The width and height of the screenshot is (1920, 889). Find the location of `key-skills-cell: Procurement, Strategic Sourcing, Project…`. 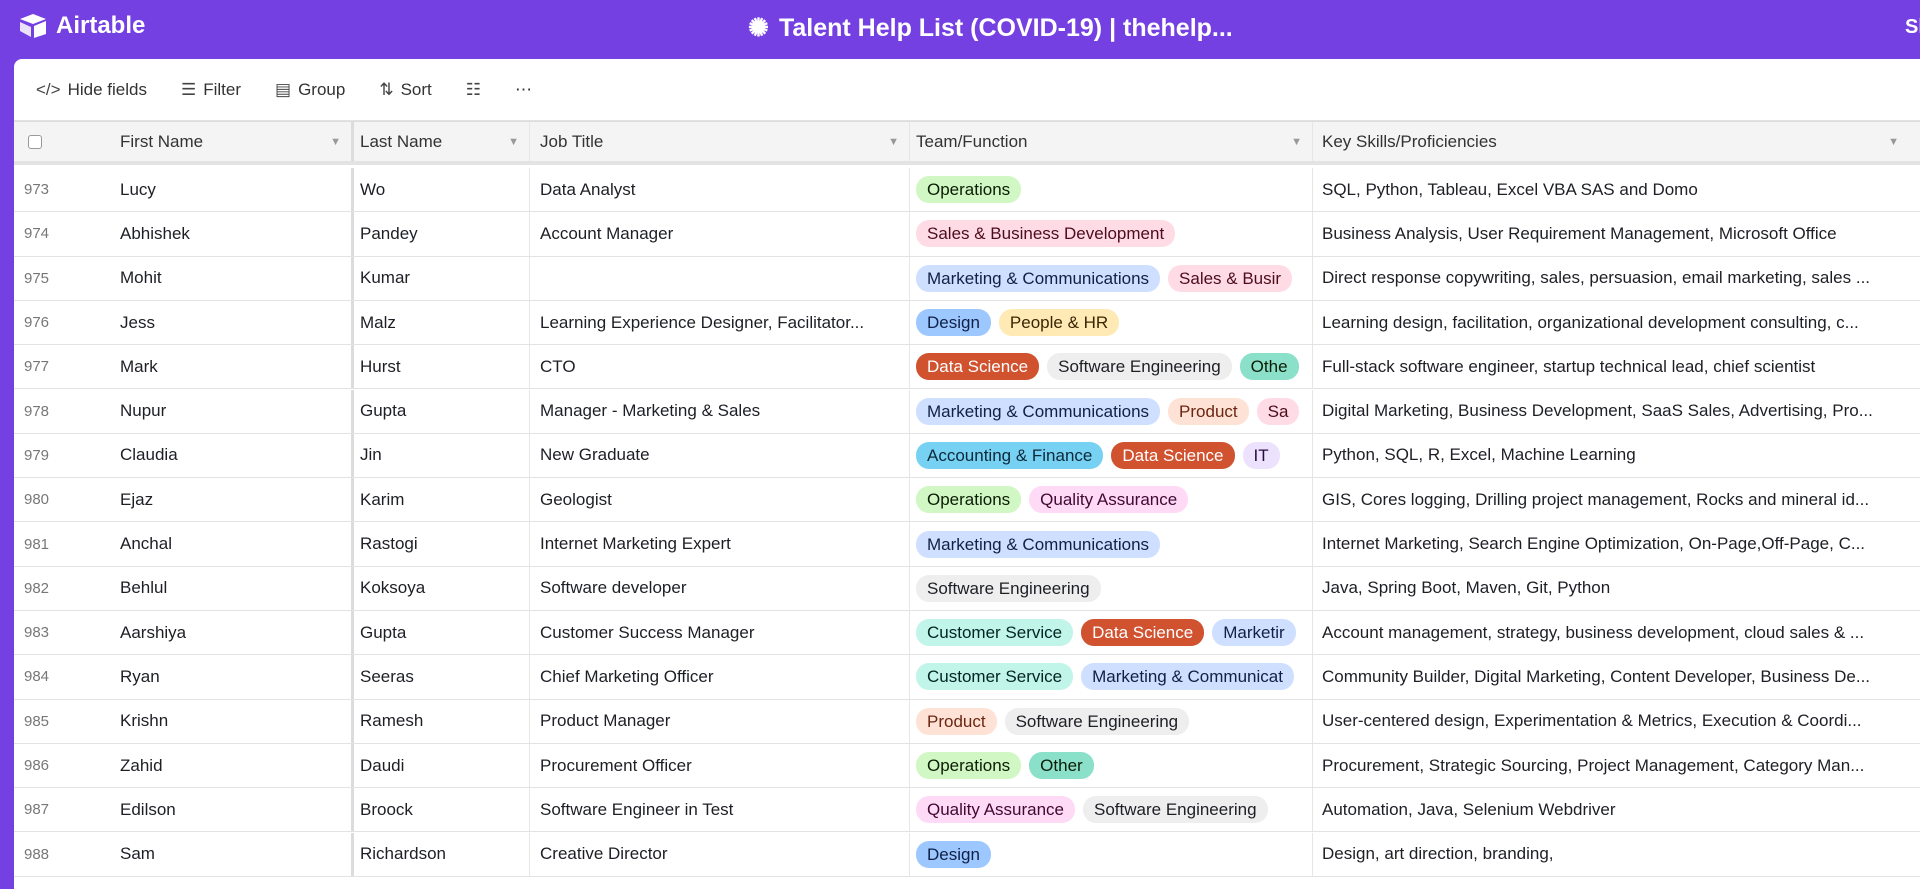

key-skills-cell: Procurement, Strategic Sourcing, Project… is located at coordinates (1616, 765).